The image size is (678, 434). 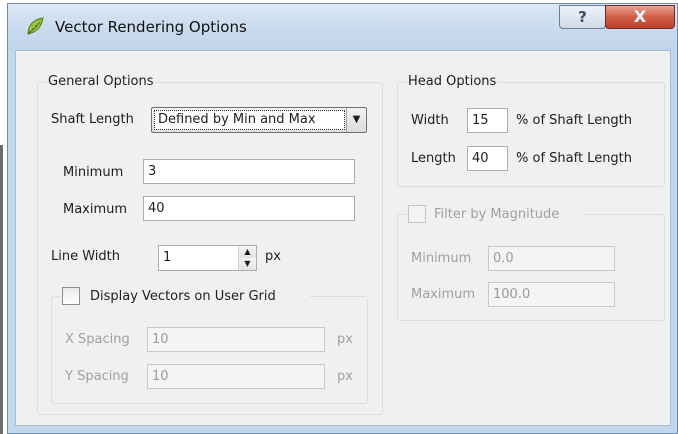 I want to click on line-width-spin-arrows: ▲ ▼, so click(x=247, y=258).